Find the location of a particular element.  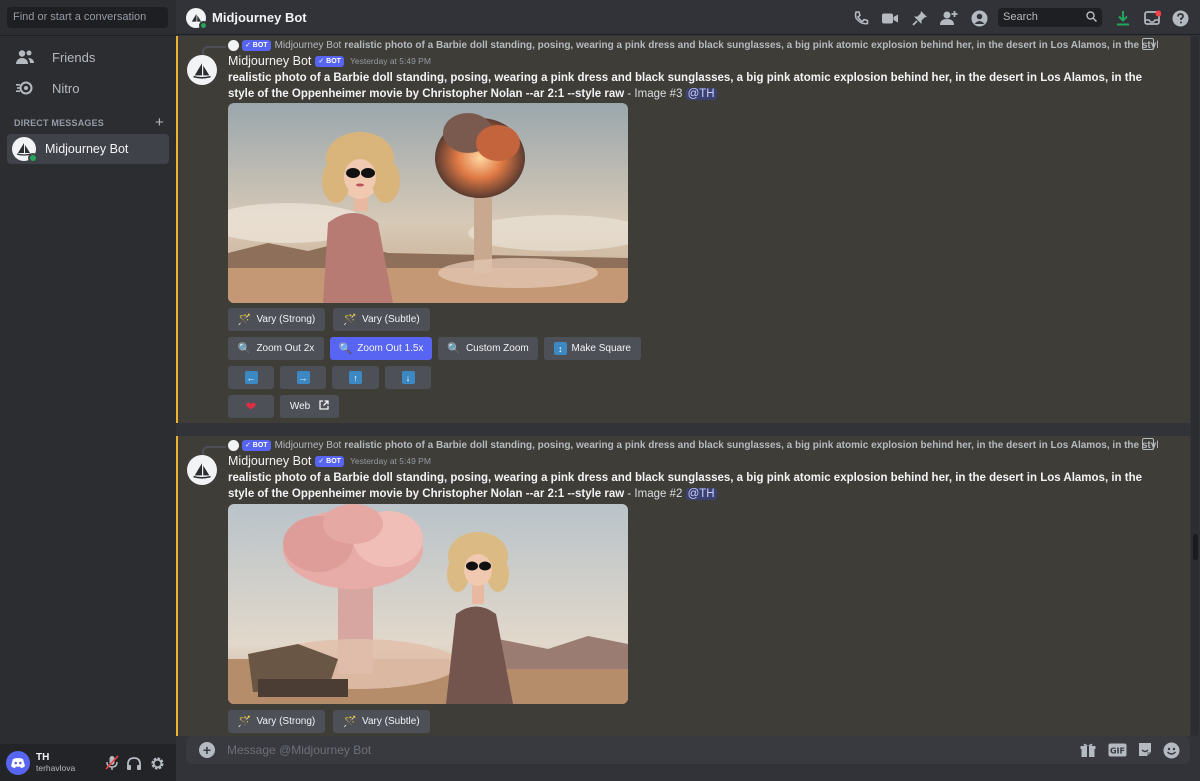

nitro-icon is located at coordinates (25, 88).